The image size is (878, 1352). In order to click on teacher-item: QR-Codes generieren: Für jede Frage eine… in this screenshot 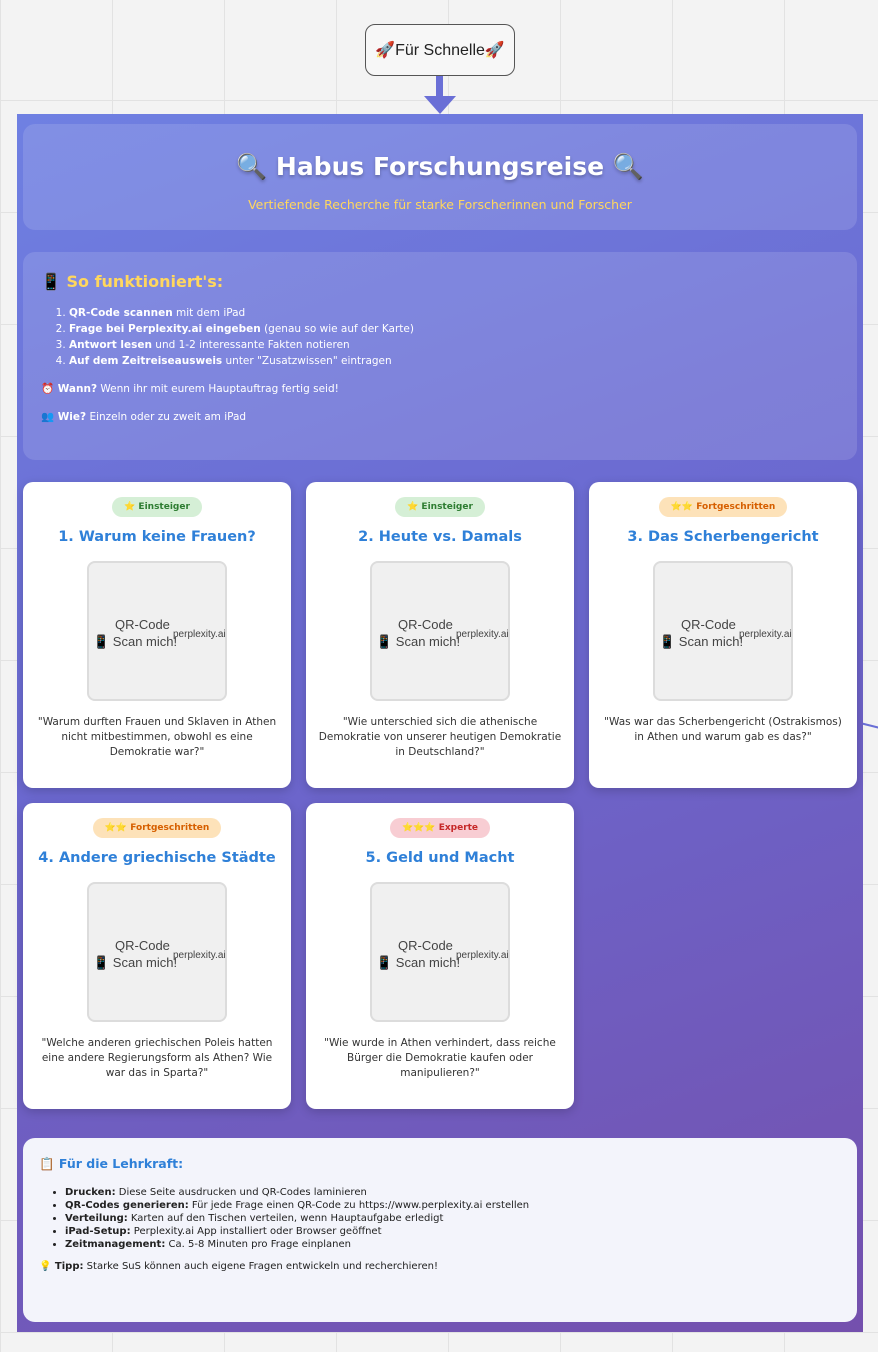, I will do `click(453, 1205)`.